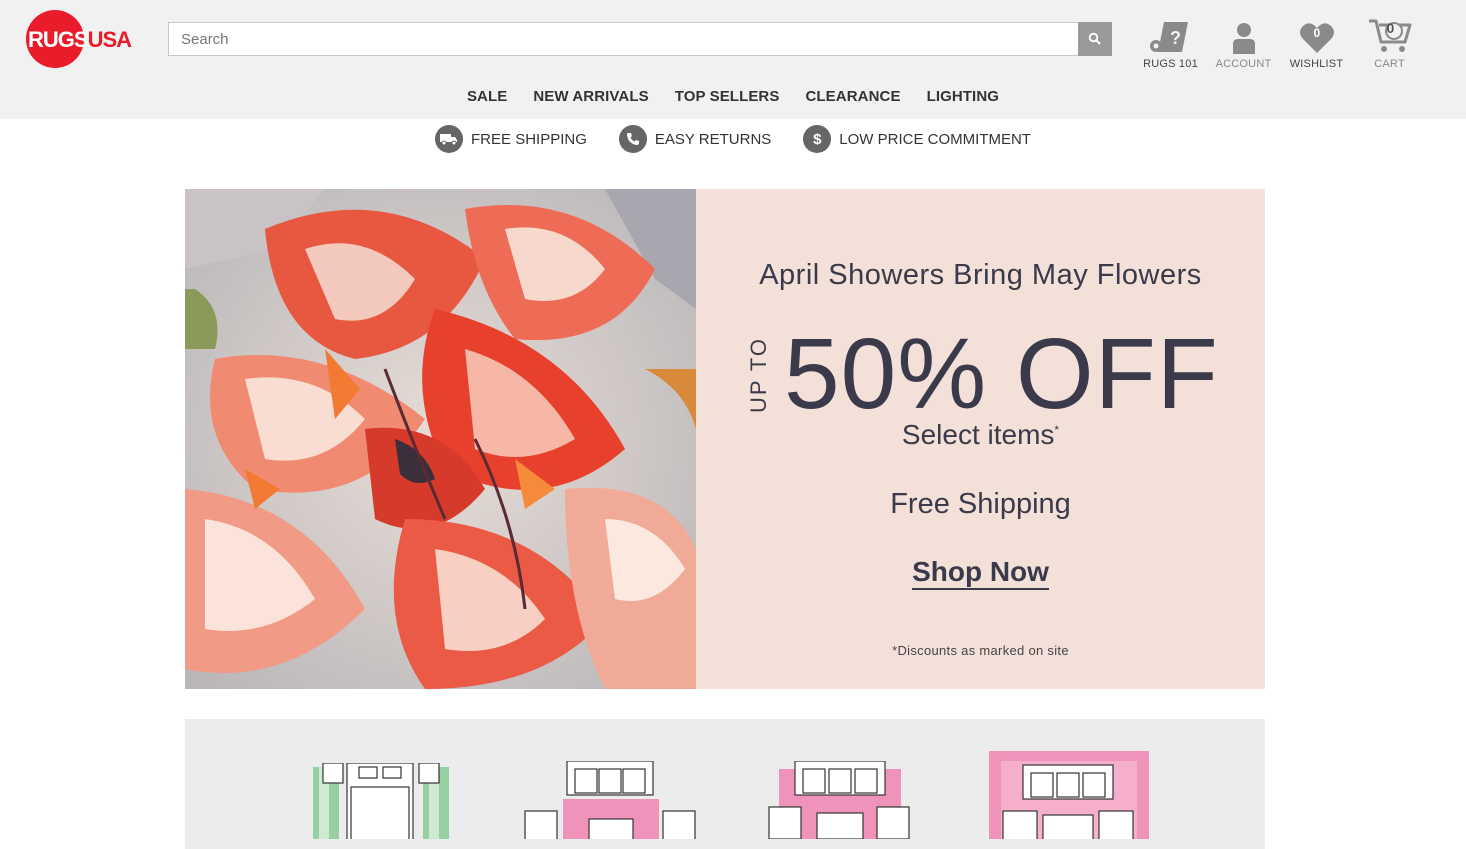 The height and width of the screenshot is (849, 1466). Describe the element at coordinates (487, 96) in the screenshot. I see `nav-item-sale: SALE` at that location.